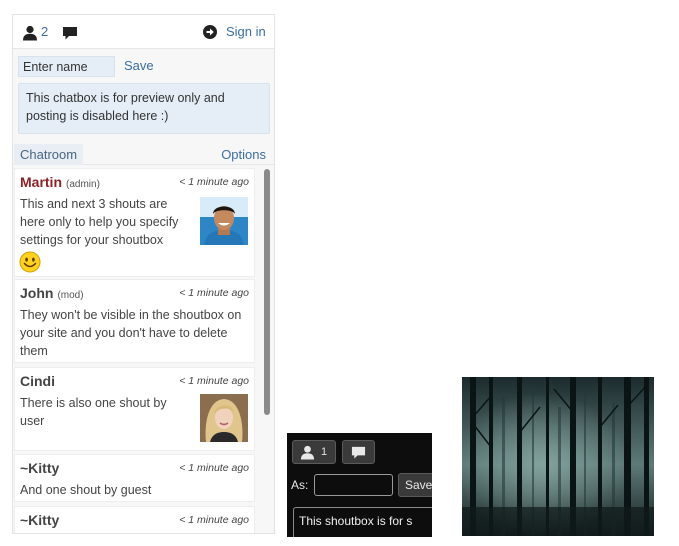 Image resolution: width=679 pixels, height=546 pixels. What do you see at coordinates (83, 184) in the screenshot?
I see `message-role: (admin)` at bounding box center [83, 184].